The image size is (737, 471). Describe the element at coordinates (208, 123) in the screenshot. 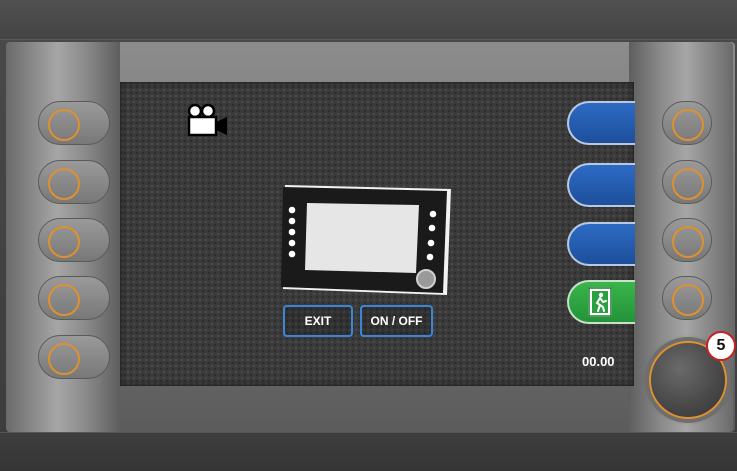

I see `video-camera-icon` at that location.